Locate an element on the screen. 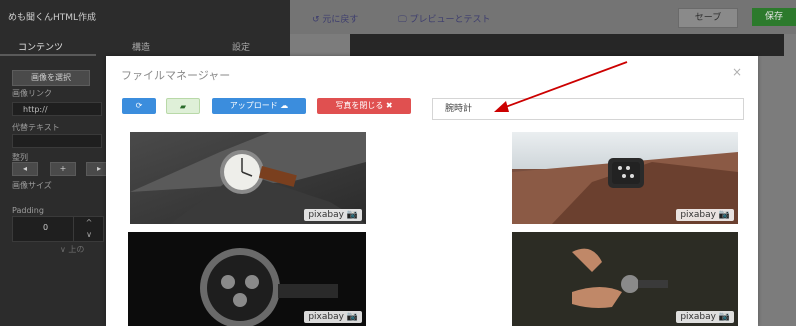 The height and width of the screenshot is (326, 796). alt-text-input is located at coordinates (57, 141).